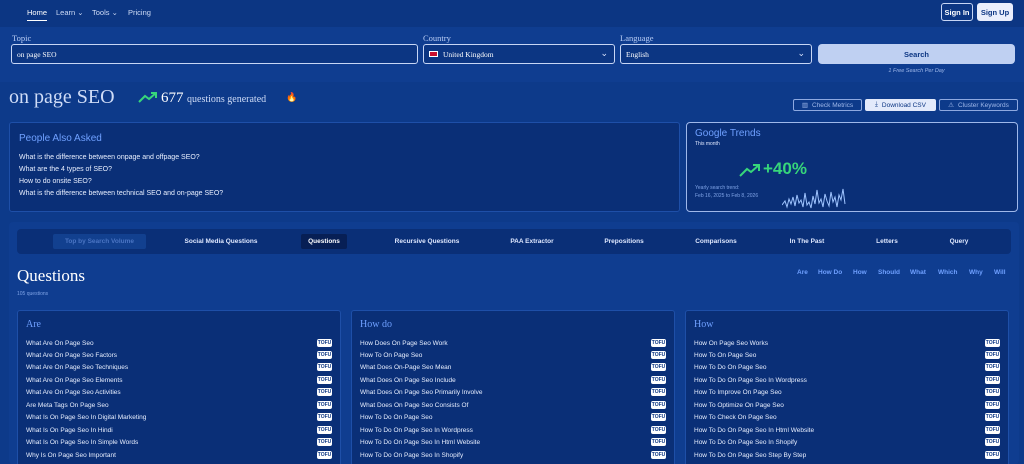  What do you see at coordinates (948, 272) in the screenshot?
I see `filter-which: Which` at bounding box center [948, 272].